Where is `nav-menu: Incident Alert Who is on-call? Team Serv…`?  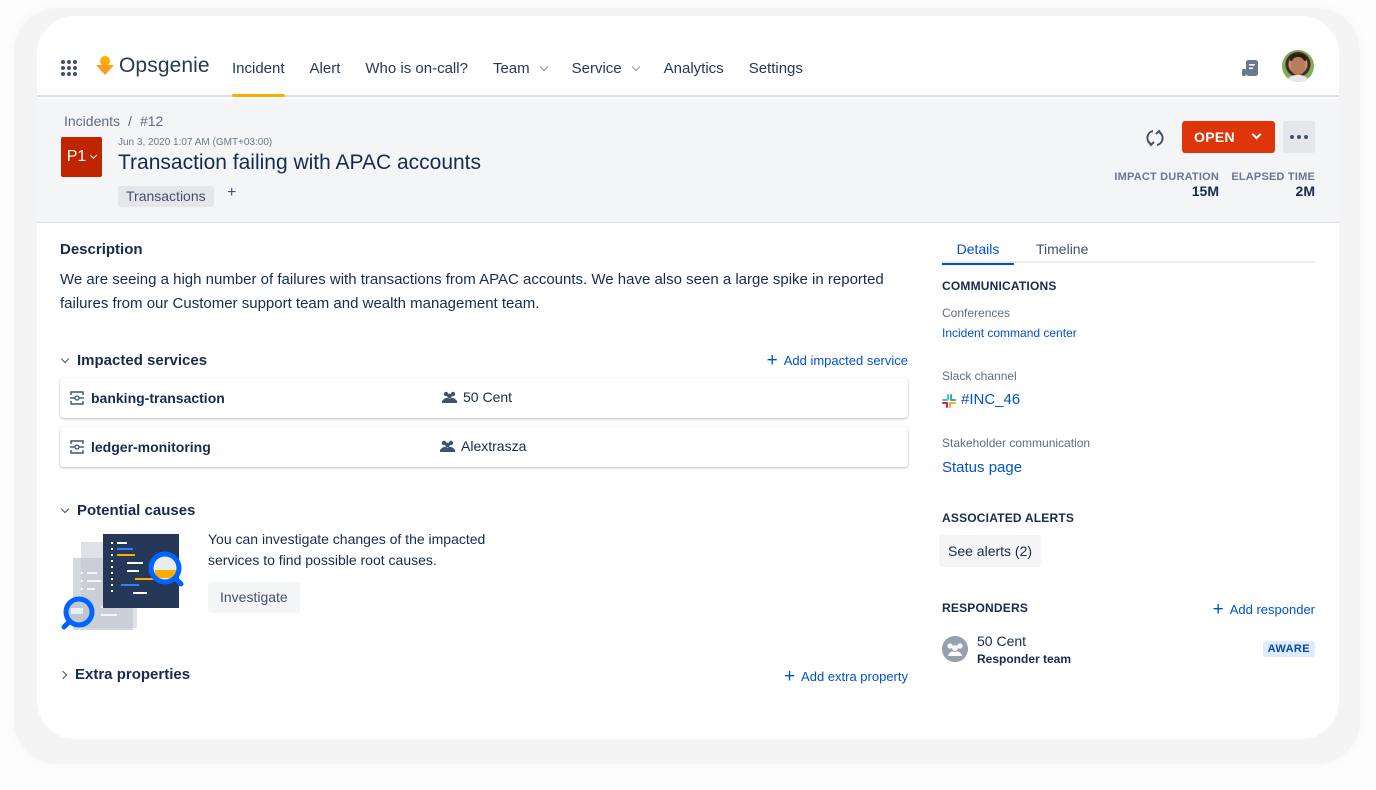 nav-menu: Incident Alert Who is on-call? Team Serv… is located at coordinates (530, 56).